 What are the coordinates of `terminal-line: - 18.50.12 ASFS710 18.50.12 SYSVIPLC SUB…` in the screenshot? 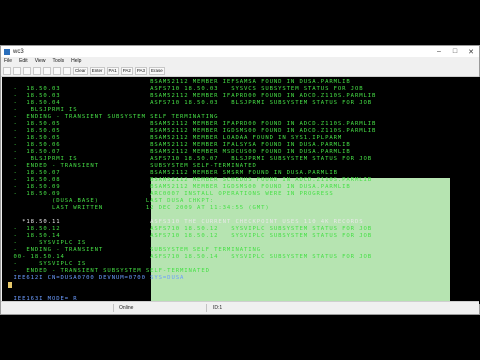 It's located at (189, 229).